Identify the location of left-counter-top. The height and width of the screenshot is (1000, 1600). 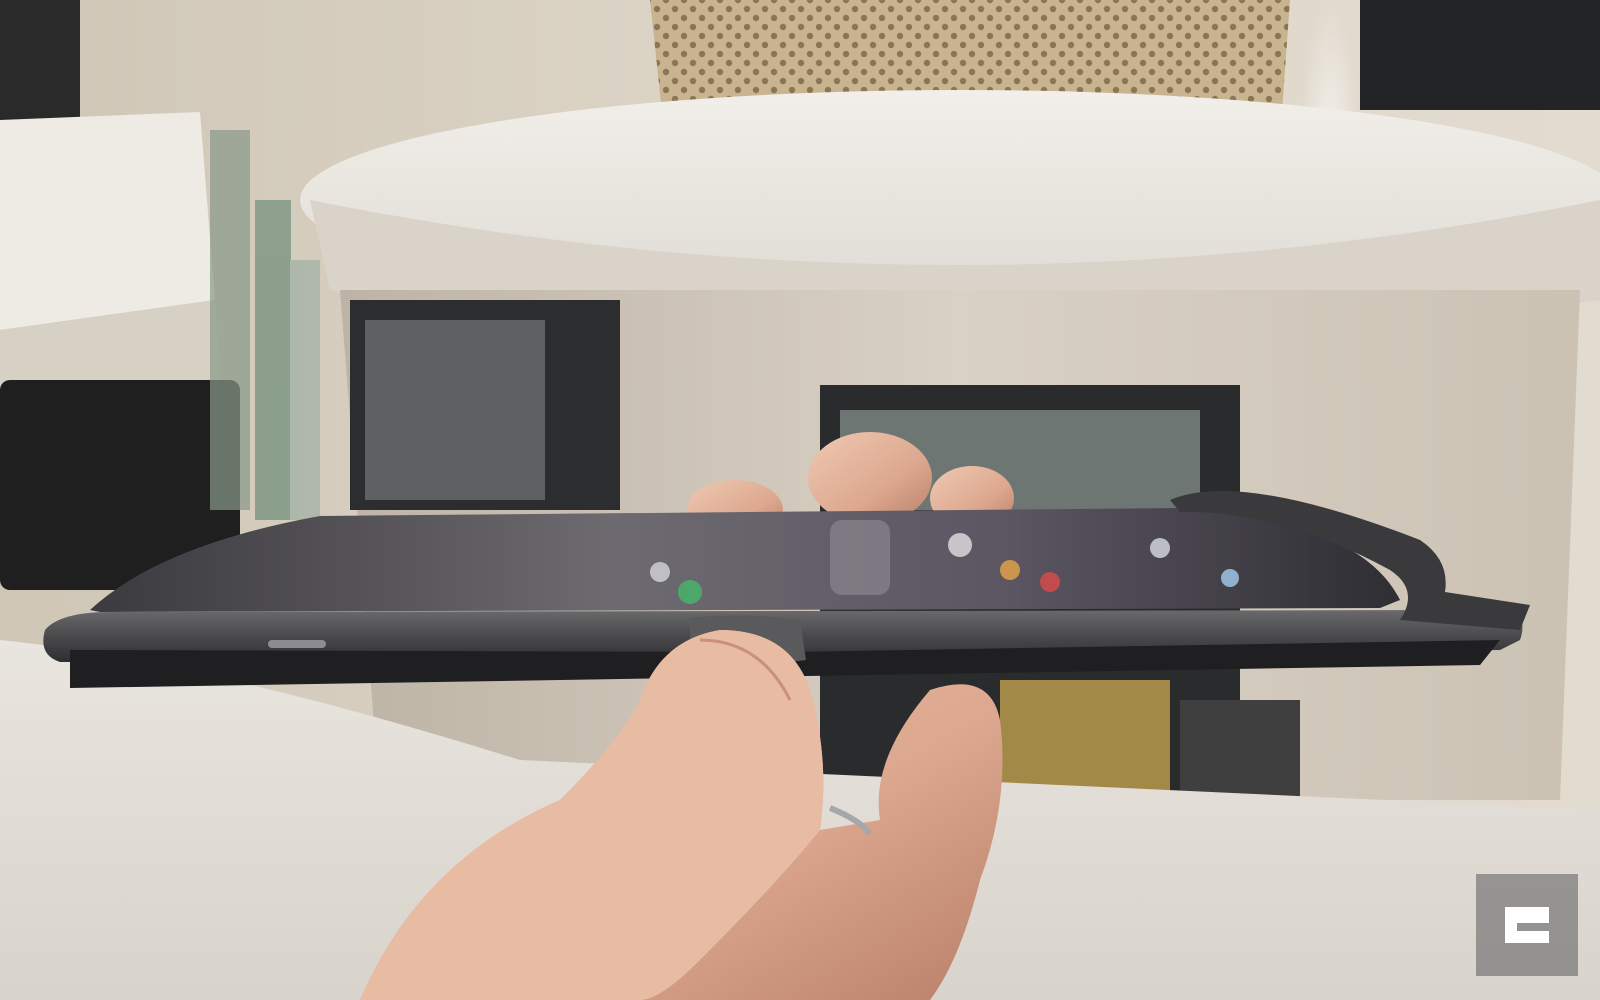
(107, 221).